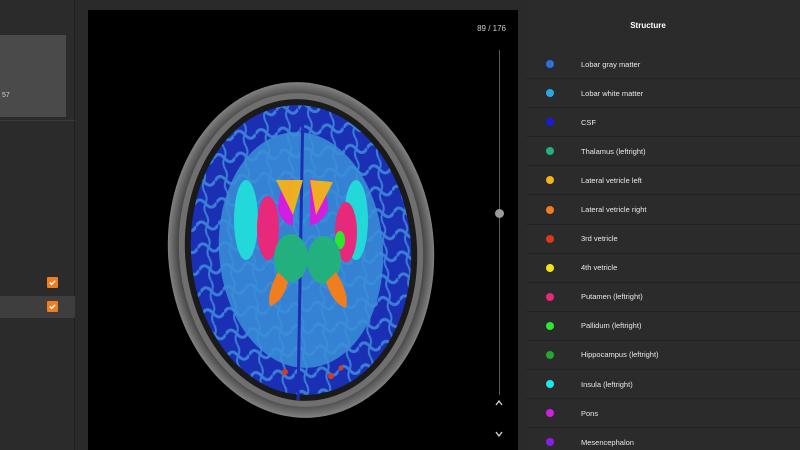 This screenshot has width=800, height=450. I want to click on chevron-up-icon, so click(499, 402).